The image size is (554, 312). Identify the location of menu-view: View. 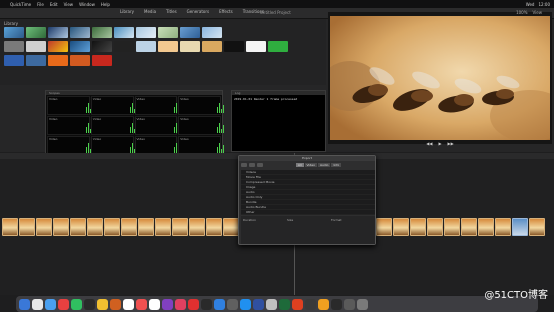
(69, 4).